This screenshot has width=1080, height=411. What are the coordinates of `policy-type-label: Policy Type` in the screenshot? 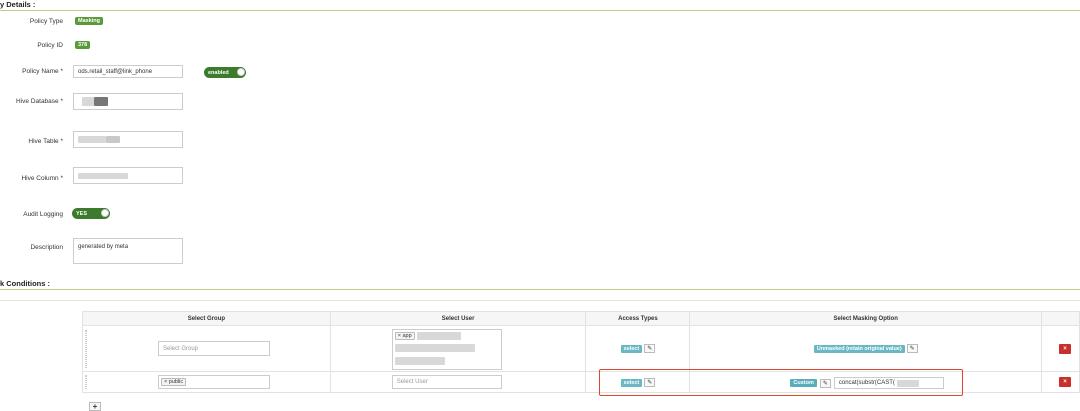 It's located at (46, 21).